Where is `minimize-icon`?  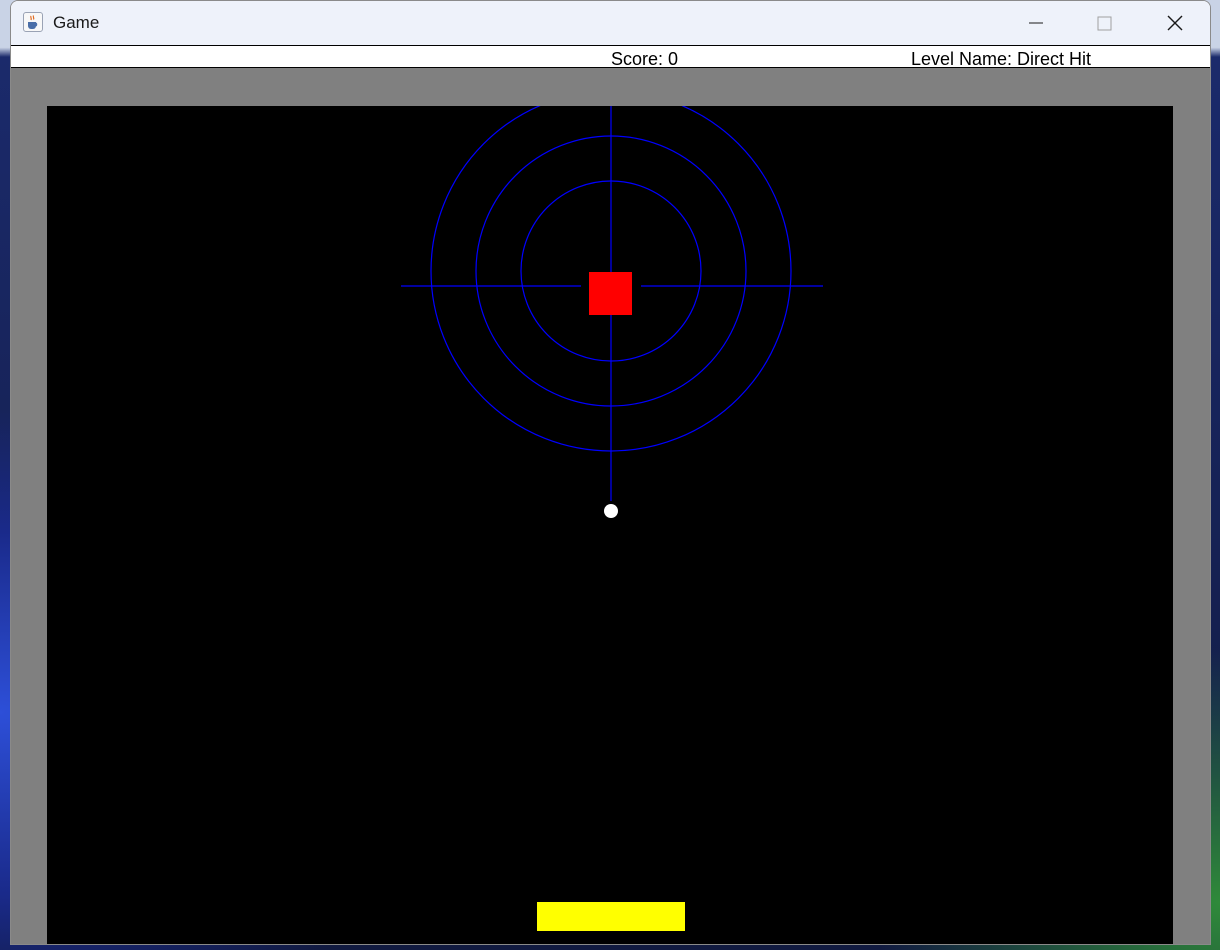 minimize-icon is located at coordinates (1036, 23).